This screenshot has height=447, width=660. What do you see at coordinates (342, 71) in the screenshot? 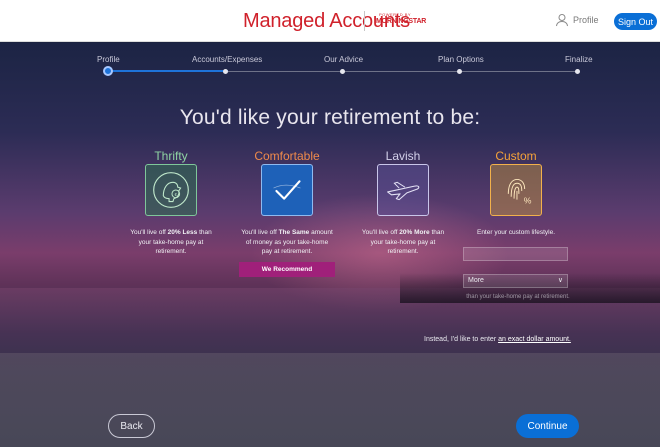
I see `step-advice-dot` at bounding box center [342, 71].